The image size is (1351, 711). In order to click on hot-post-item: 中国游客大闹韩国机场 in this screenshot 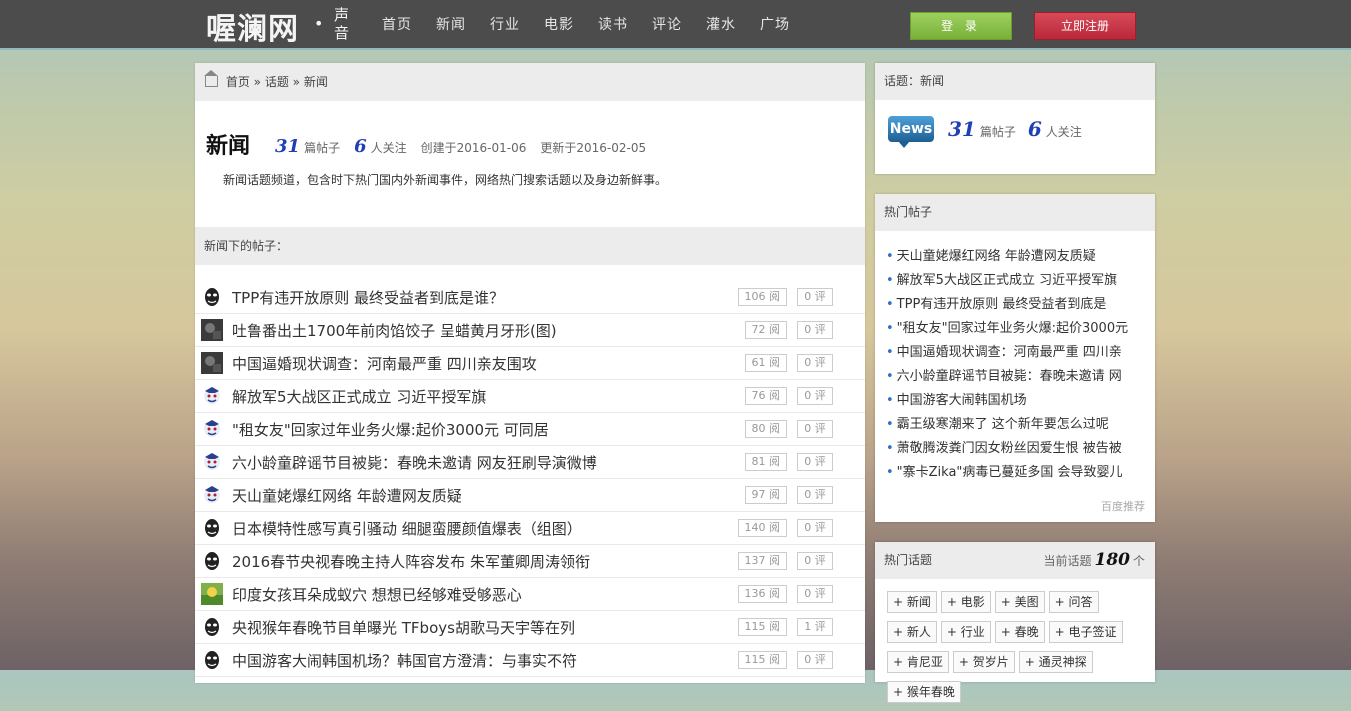, I will do `click(1014, 401)`.